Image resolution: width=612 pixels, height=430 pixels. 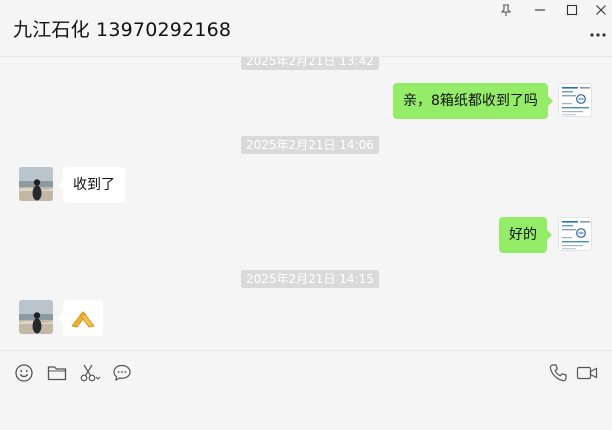 I want to click on minimize-icon, so click(x=540, y=10).